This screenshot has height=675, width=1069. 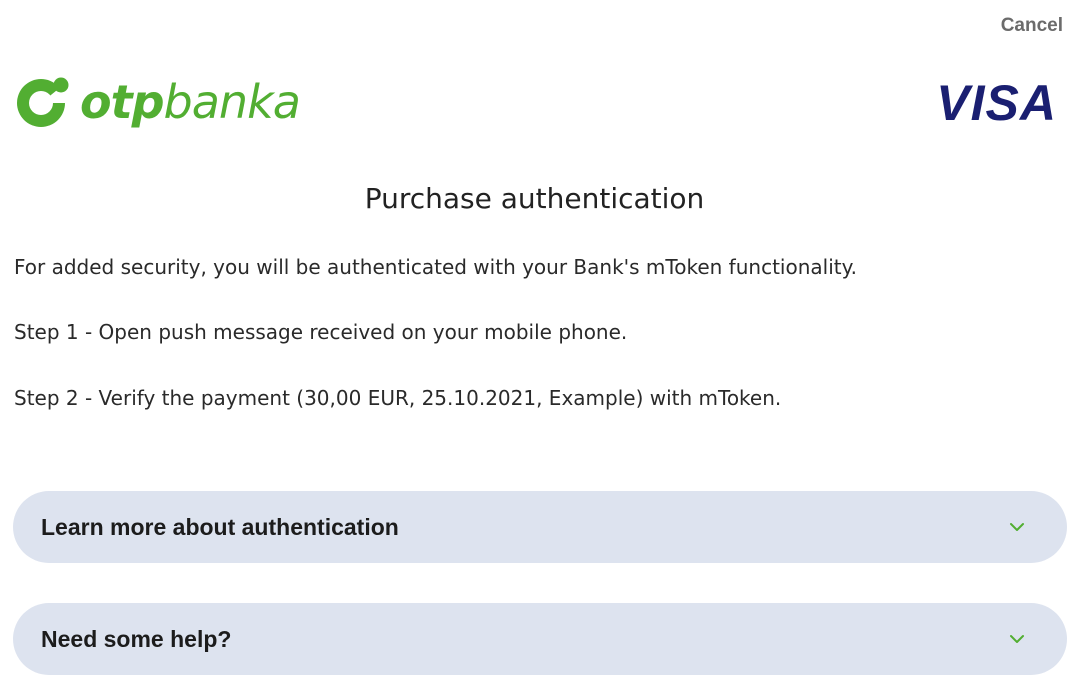 I want to click on otp-swirl-icon, so click(x=44, y=102).